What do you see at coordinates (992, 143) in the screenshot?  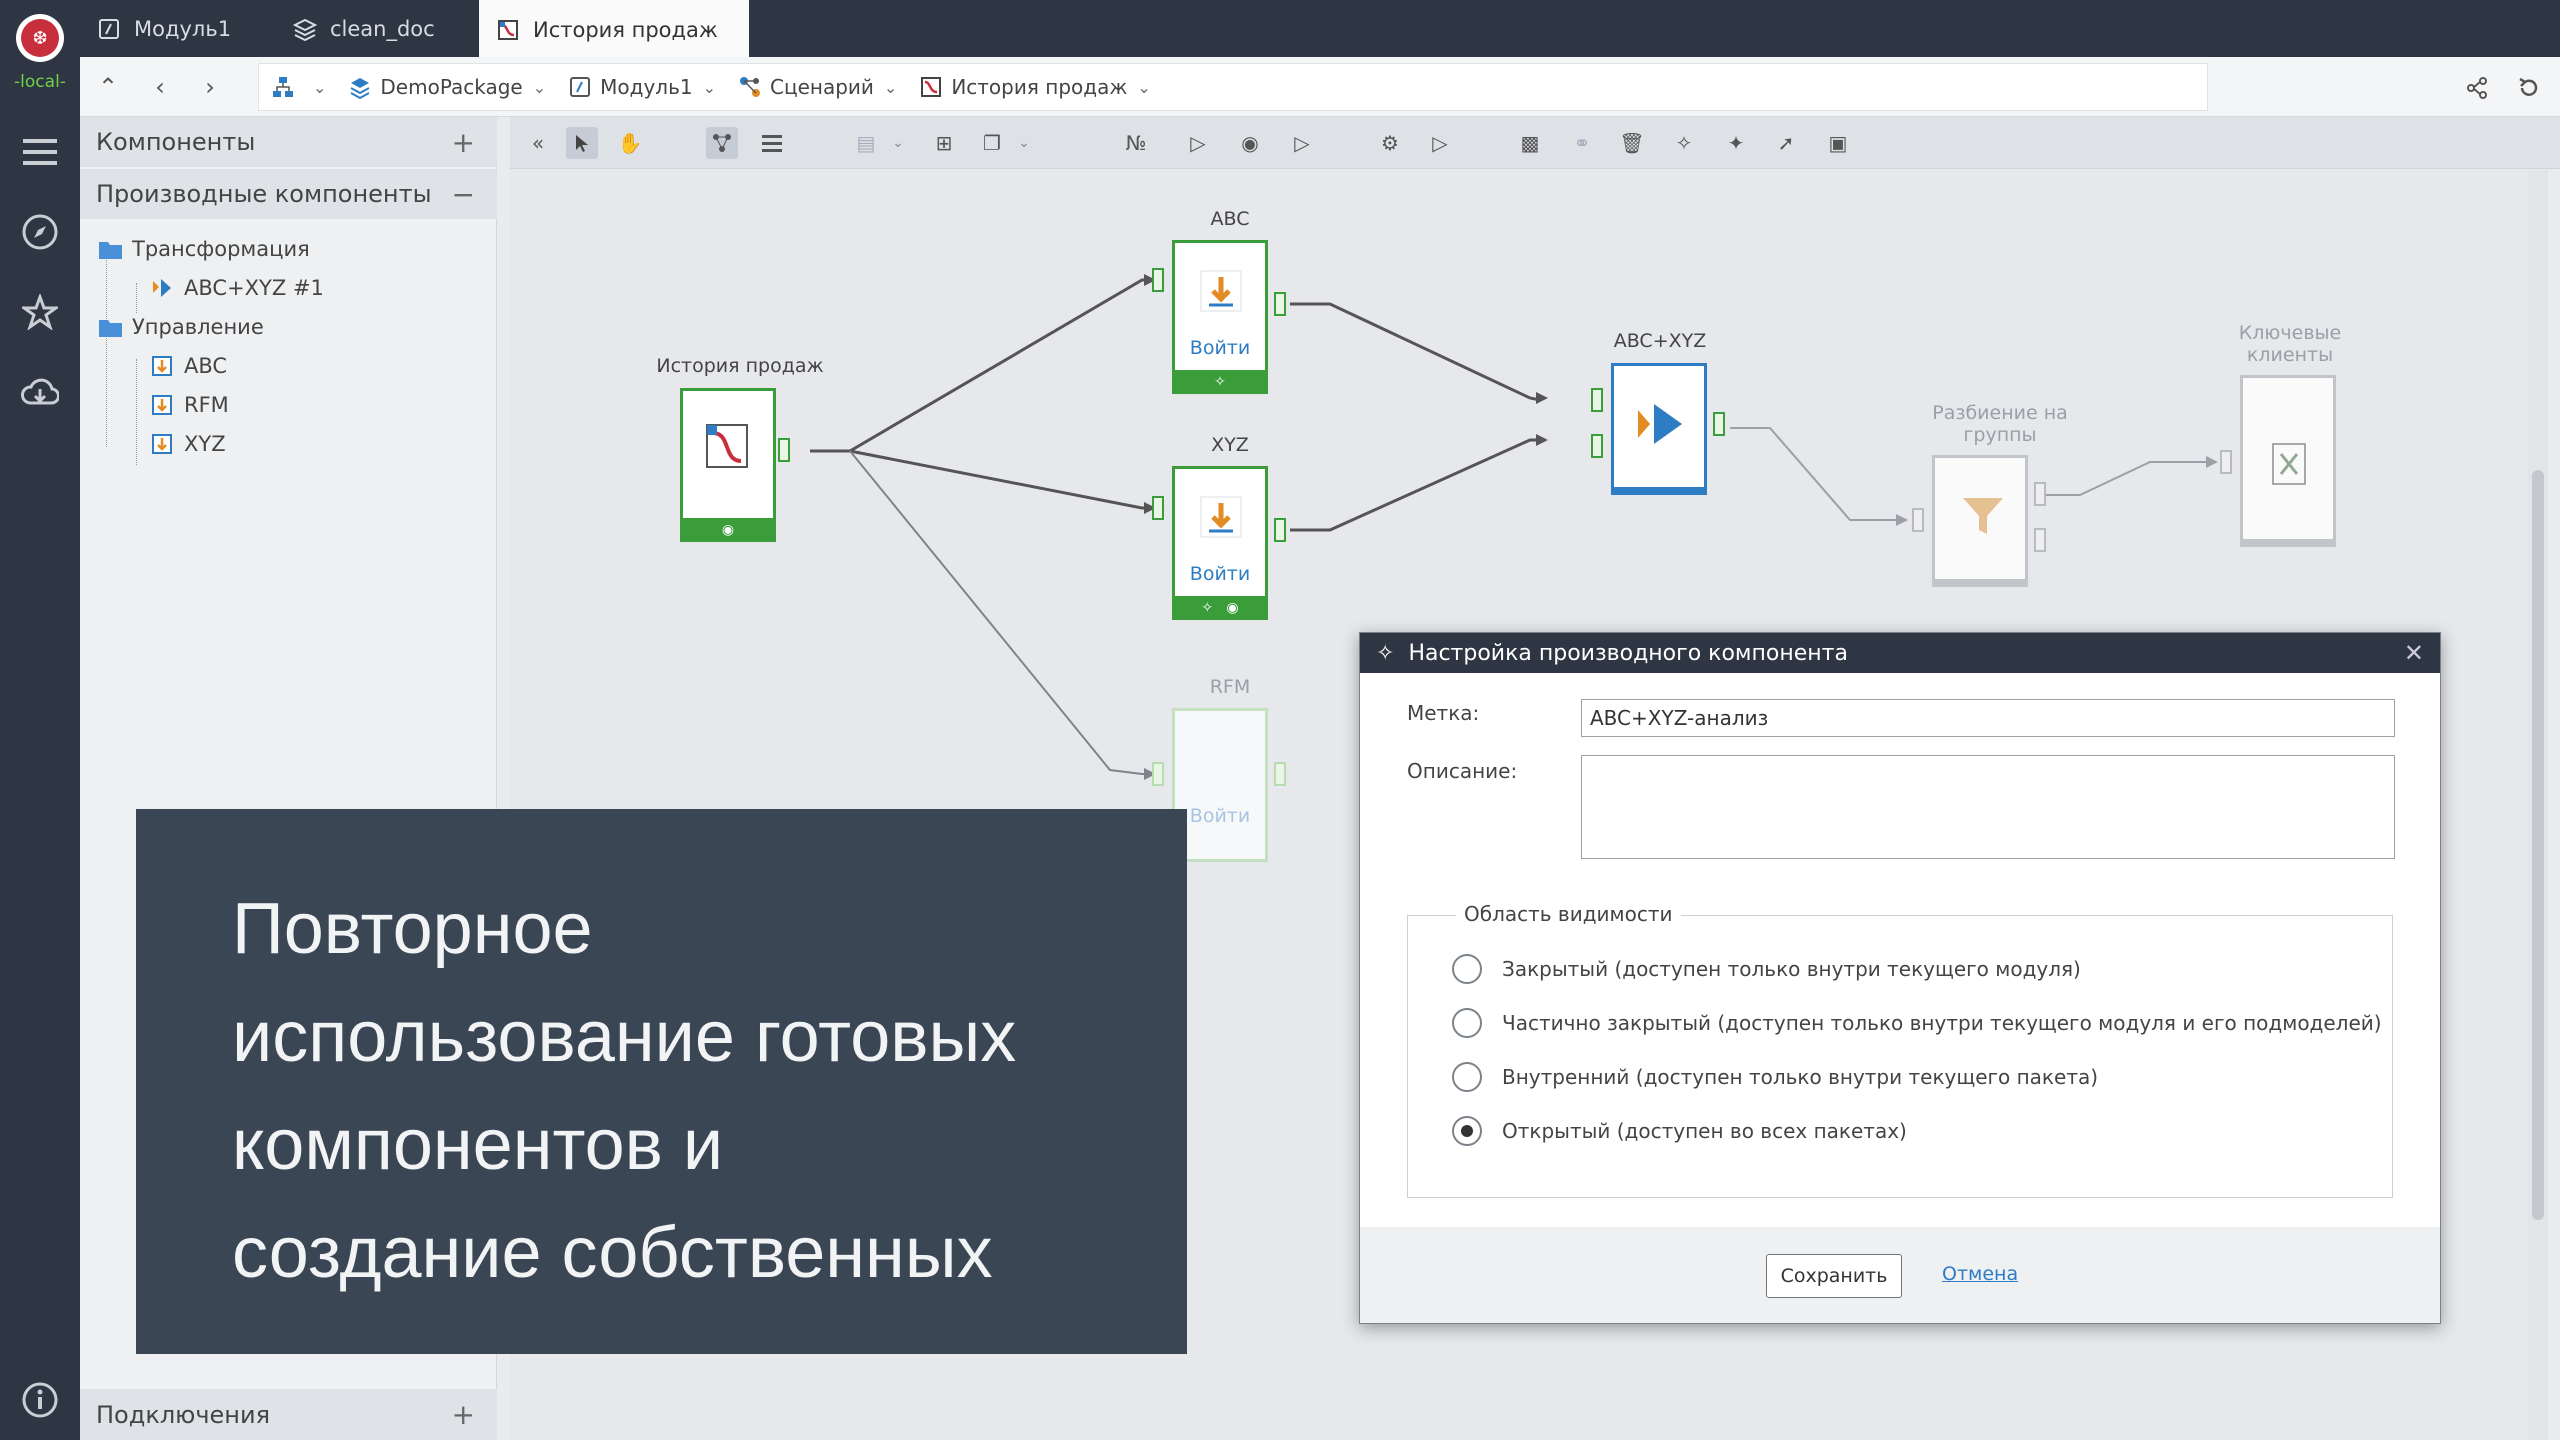 I see `copy-icon: ❐` at bounding box center [992, 143].